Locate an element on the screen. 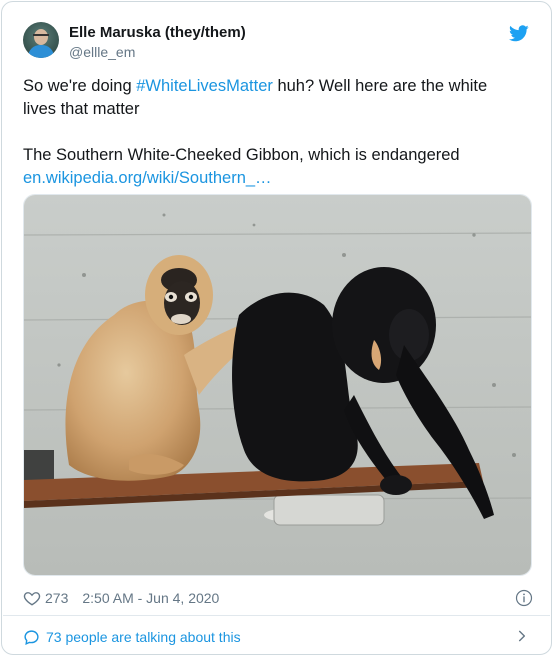  author-display-name: Elle Maruska (they/them) is located at coordinates (157, 33).